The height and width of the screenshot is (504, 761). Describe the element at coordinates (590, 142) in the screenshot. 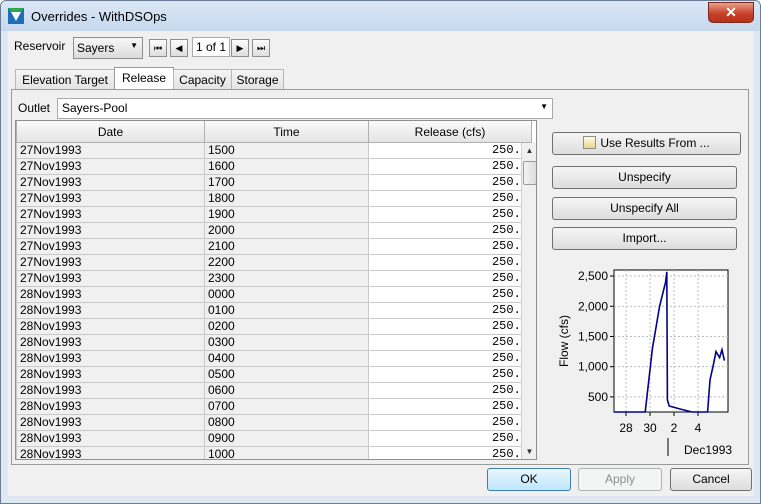

I see `use-results-checkbox` at that location.